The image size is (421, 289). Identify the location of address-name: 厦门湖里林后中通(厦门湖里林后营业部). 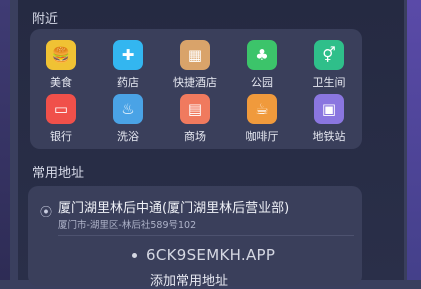
(173, 206).